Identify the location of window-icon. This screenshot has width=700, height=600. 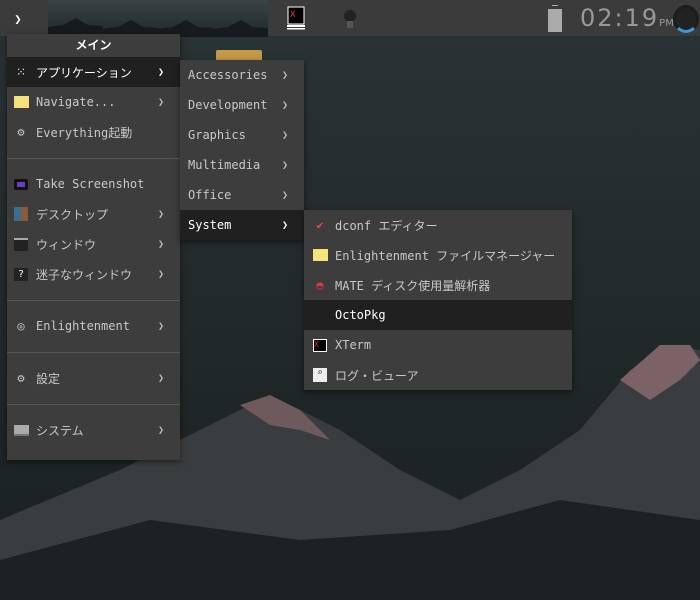
(21, 244).